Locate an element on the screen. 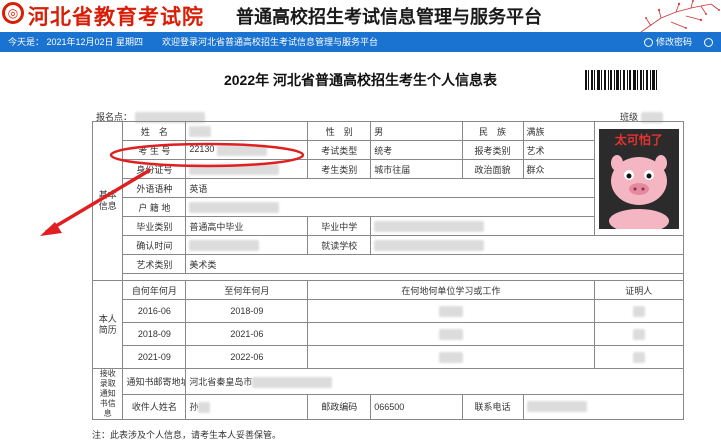 This screenshot has height=441, width=721. change-password-label: 修改密码 is located at coordinates (674, 42).